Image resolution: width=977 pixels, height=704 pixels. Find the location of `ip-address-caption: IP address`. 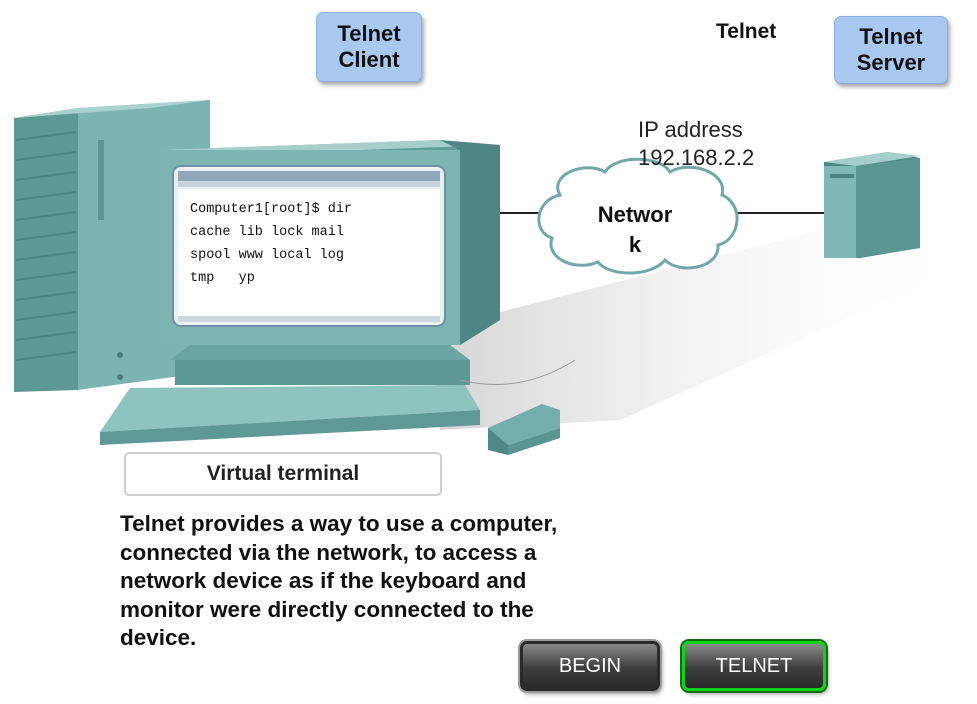

ip-address-caption: IP address is located at coordinates (690, 129).